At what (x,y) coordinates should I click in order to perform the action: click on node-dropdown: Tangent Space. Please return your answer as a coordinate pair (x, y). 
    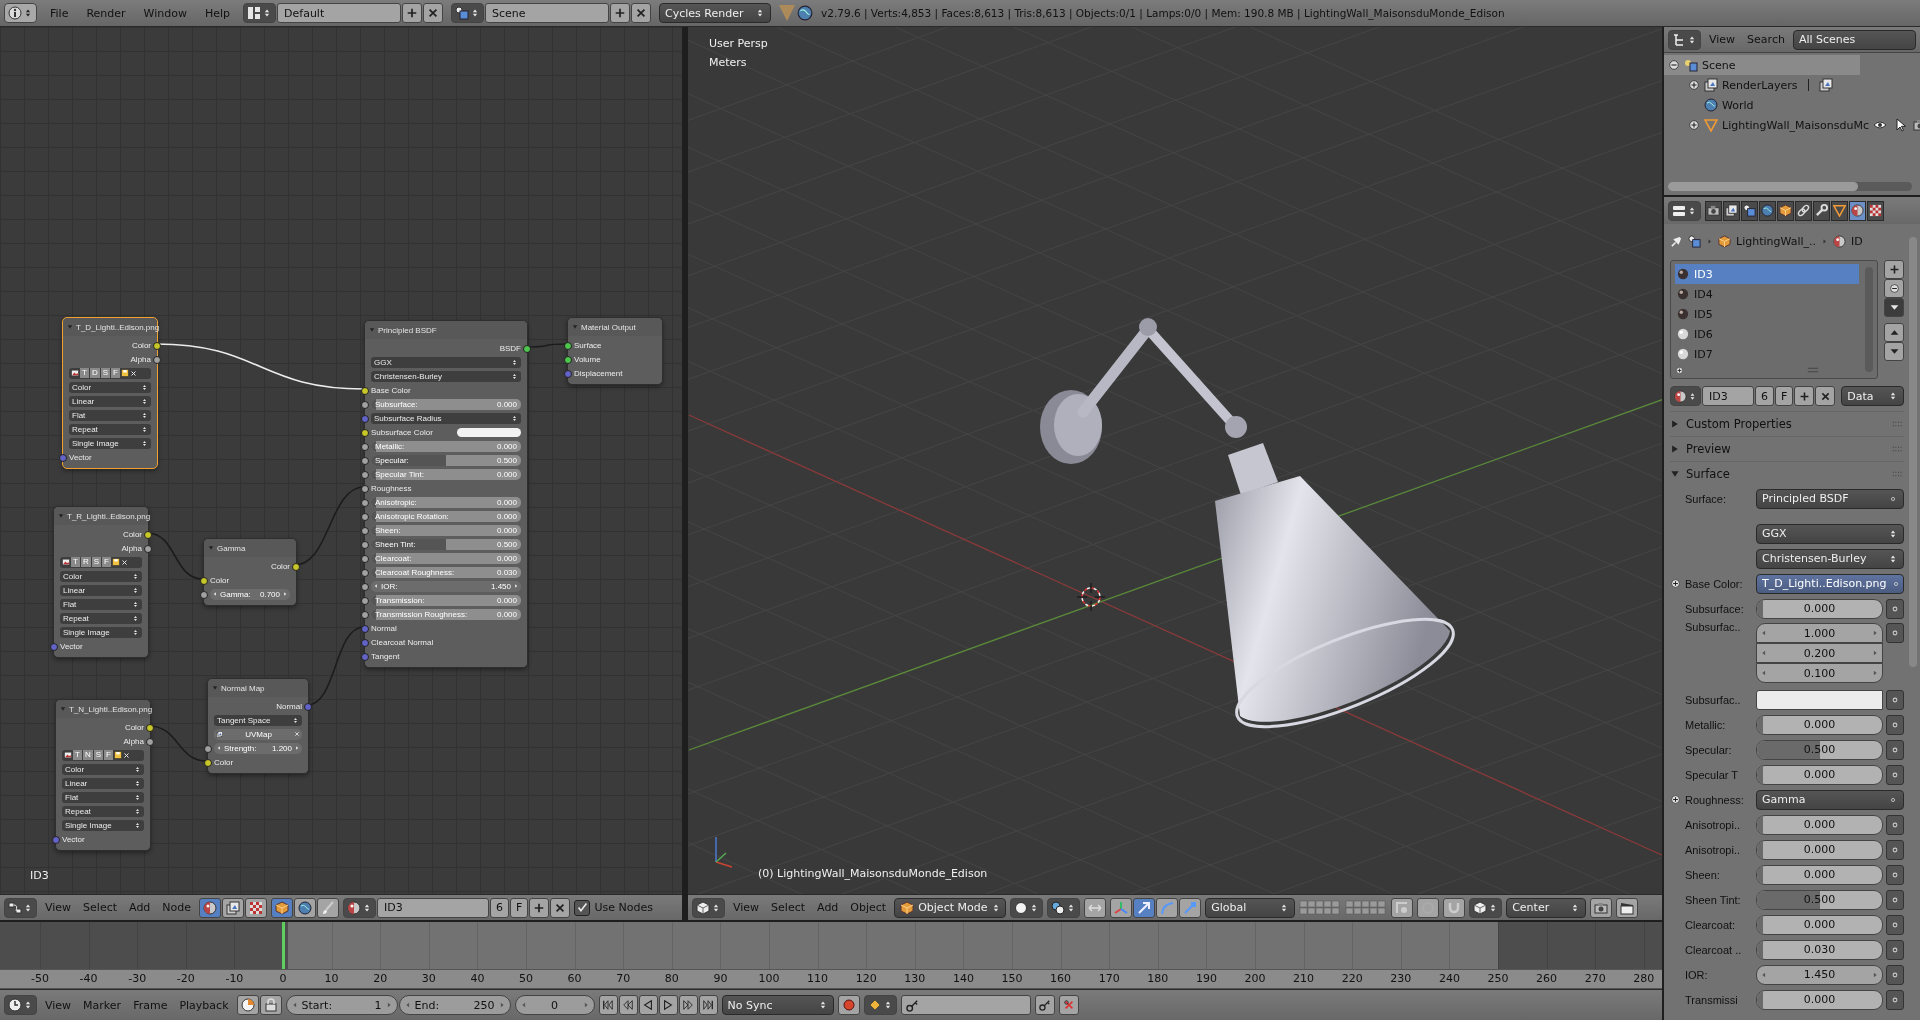
    Looking at the image, I should click on (258, 720).